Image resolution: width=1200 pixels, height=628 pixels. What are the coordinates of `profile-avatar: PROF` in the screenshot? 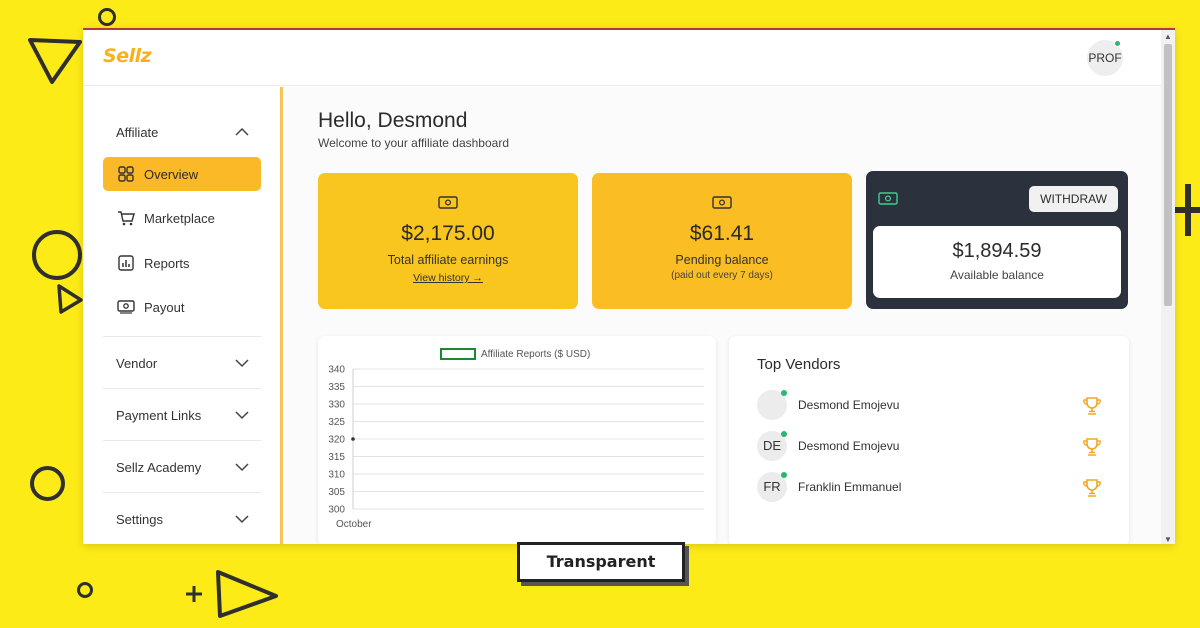 It's located at (1105, 58).